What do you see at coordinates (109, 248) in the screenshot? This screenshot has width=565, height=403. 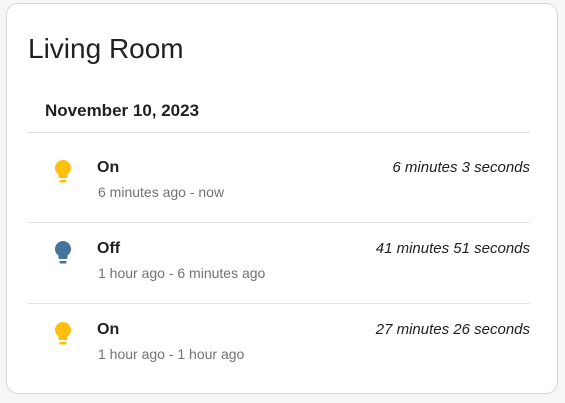 I see `entry-state: Off` at bounding box center [109, 248].